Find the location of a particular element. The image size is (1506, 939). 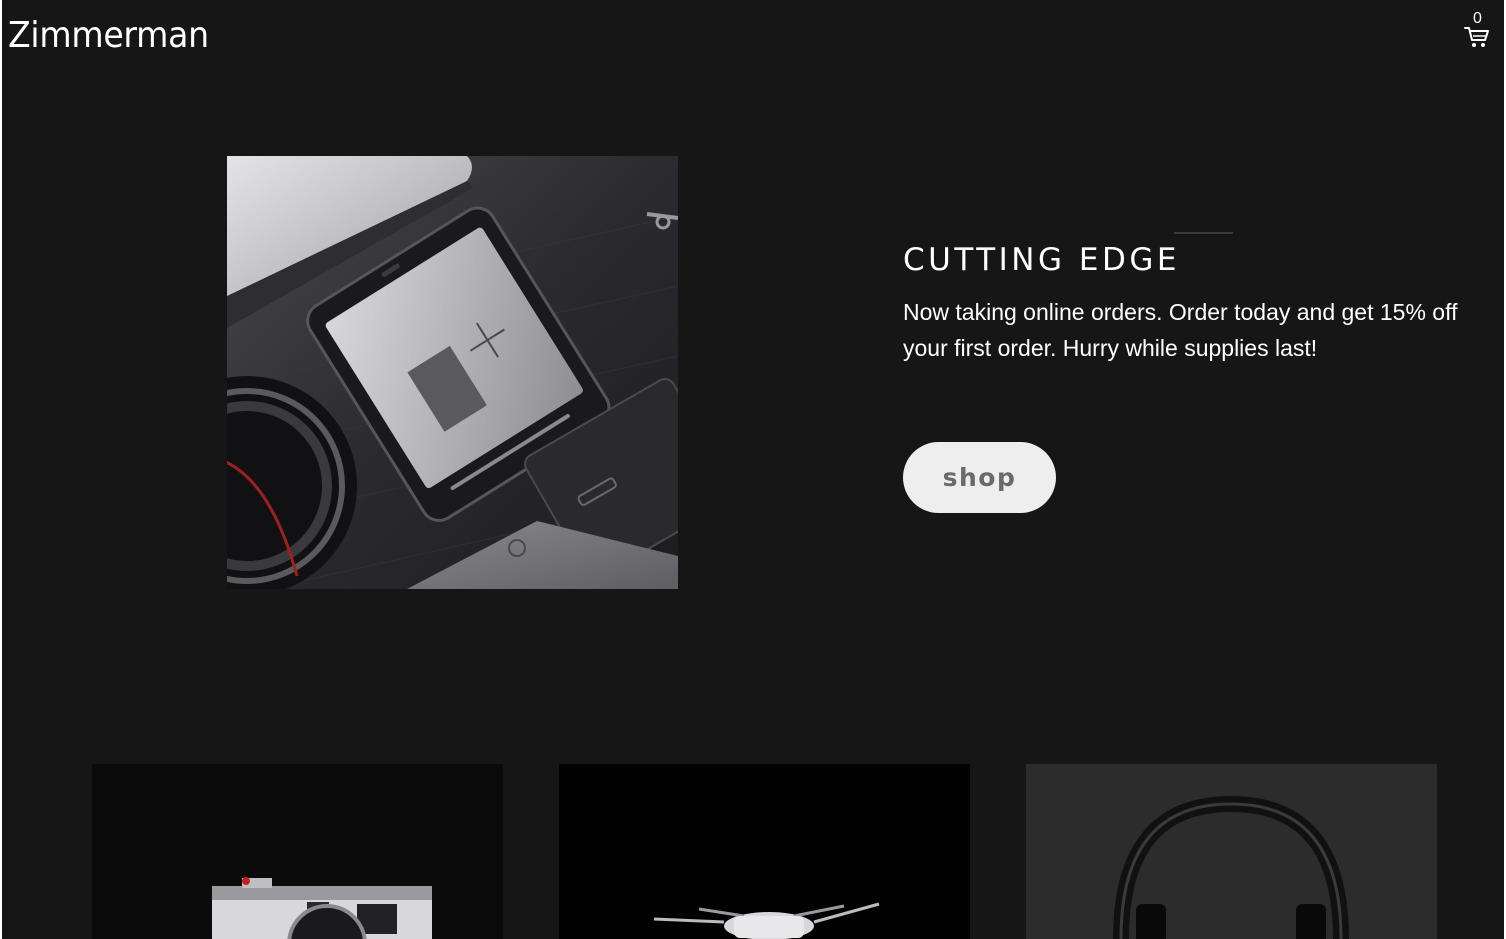

camera-illustration is located at coordinates (297, 851).